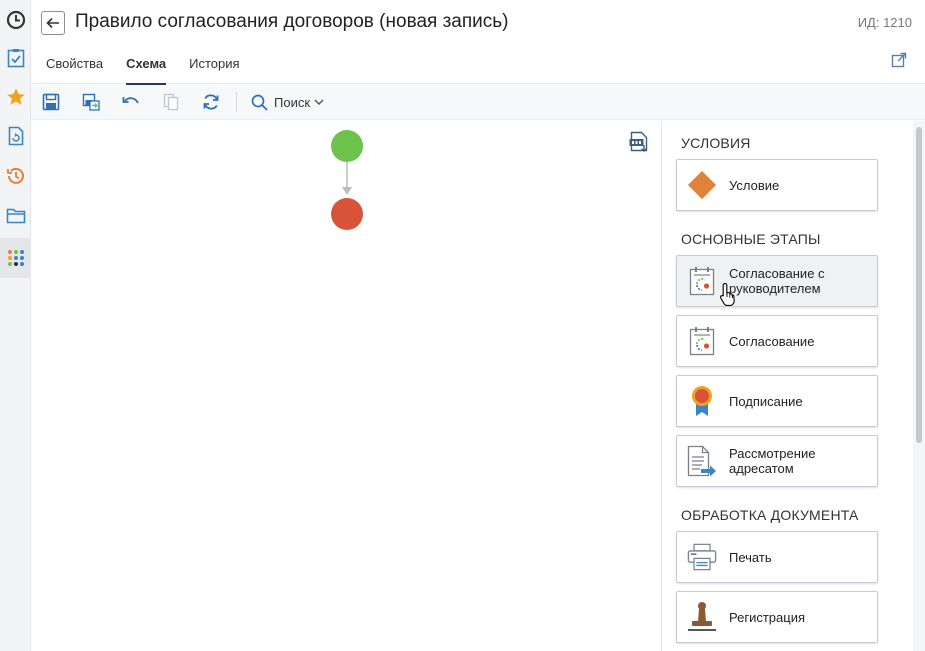  What do you see at coordinates (919, 285) in the screenshot?
I see `scrollbar-thumb` at bounding box center [919, 285].